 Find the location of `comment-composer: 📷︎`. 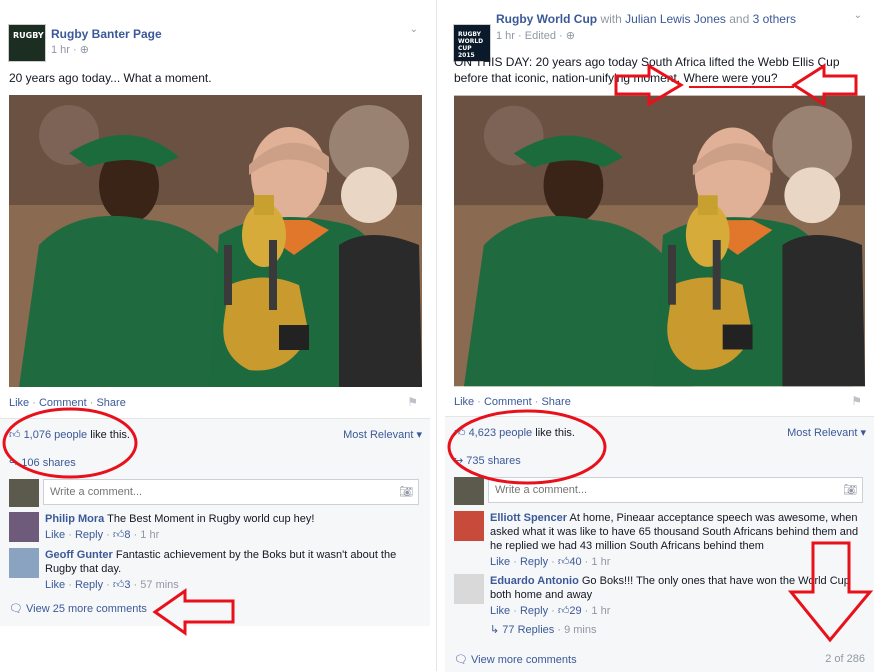

comment-composer: 📷︎ is located at coordinates (215, 493).